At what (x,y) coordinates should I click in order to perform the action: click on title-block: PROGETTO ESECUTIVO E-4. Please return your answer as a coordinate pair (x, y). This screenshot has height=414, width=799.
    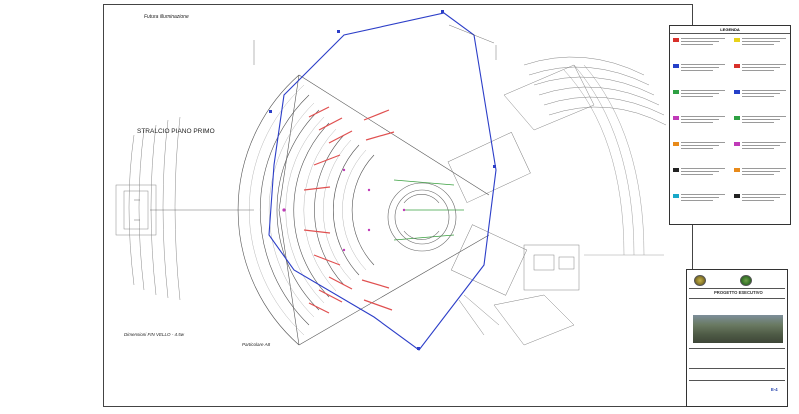
    Looking at the image, I should click on (737, 338).